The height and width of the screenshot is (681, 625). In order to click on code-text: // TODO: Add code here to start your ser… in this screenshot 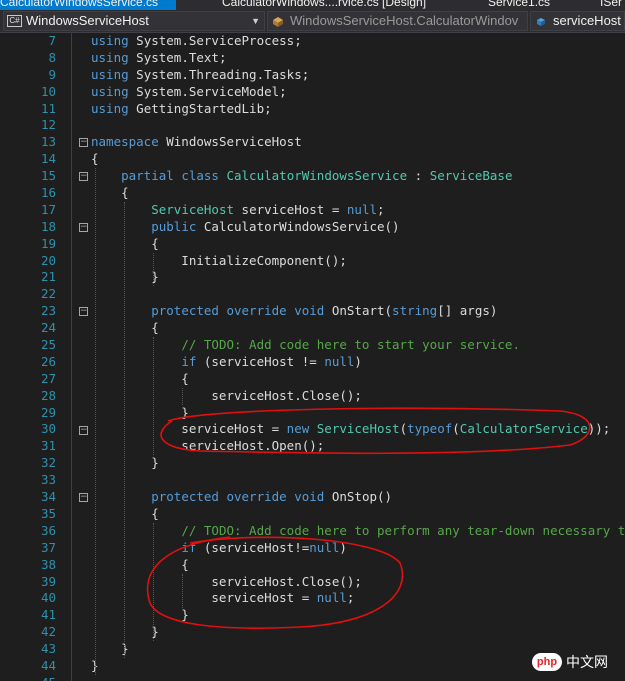, I will do `click(305, 345)`.